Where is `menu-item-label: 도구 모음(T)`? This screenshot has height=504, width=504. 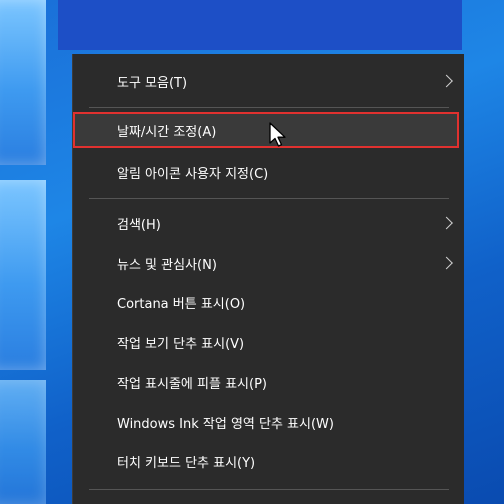 menu-item-label: 도구 모음(T) is located at coordinates (152, 83).